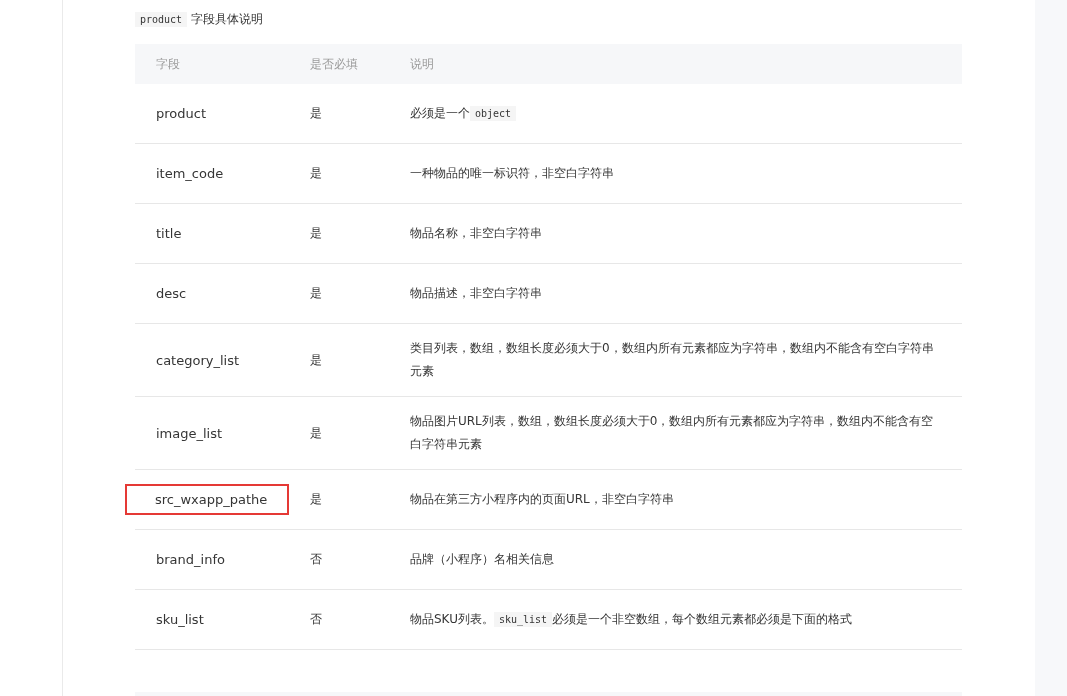 The width and height of the screenshot is (1067, 696). I want to click on field-name: category_list, so click(198, 360).